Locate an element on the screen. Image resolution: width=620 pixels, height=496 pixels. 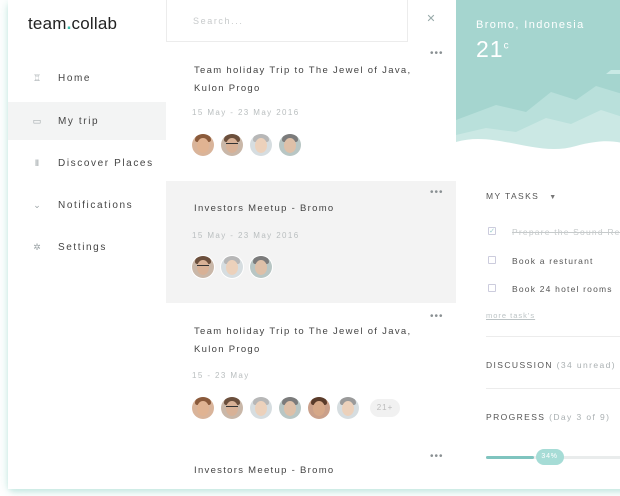
task-label: Book a resturant is located at coordinates (553, 261).